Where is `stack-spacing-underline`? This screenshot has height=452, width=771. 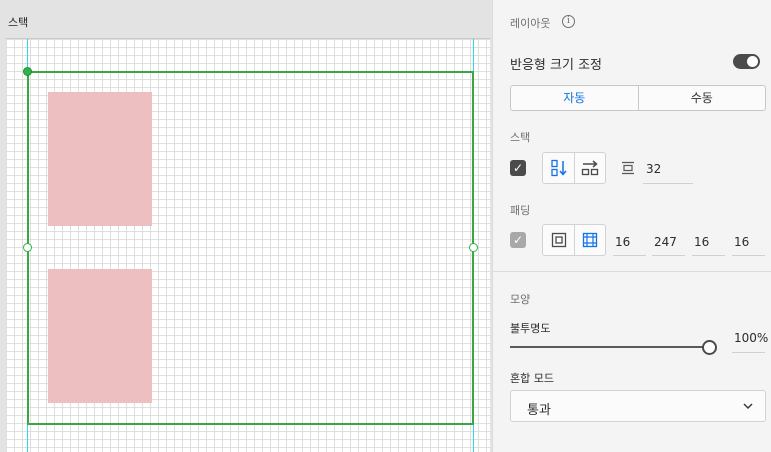 stack-spacing-underline is located at coordinates (668, 183).